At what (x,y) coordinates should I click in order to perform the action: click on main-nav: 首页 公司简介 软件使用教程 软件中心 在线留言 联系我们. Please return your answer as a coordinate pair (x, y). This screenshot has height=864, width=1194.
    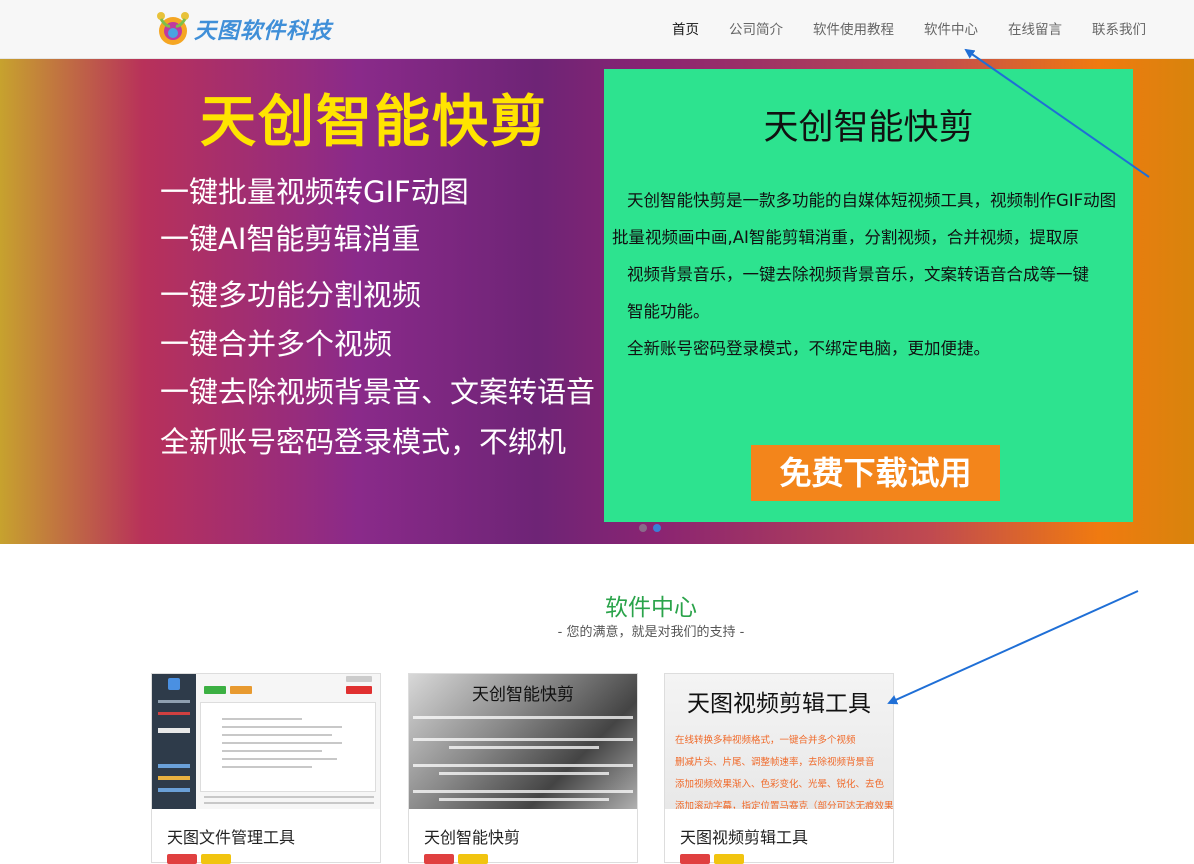
    Looking at the image, I should click on (924, 28).